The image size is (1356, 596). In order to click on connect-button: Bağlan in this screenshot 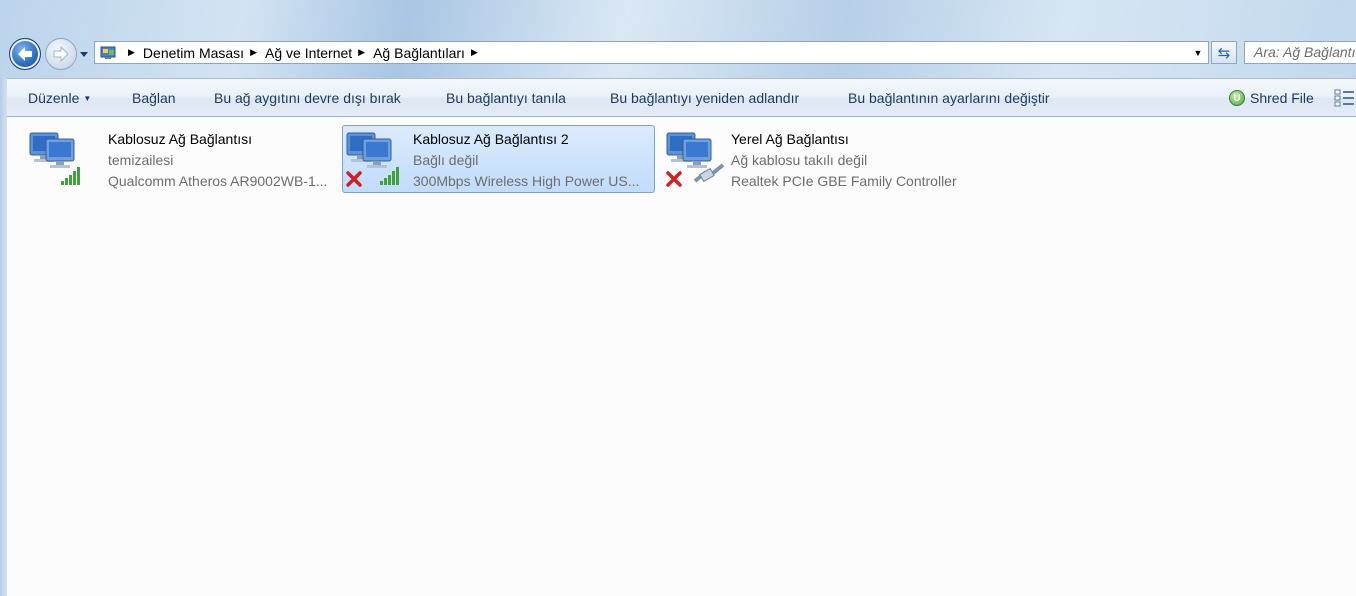, I will do `click(154, 98)`.